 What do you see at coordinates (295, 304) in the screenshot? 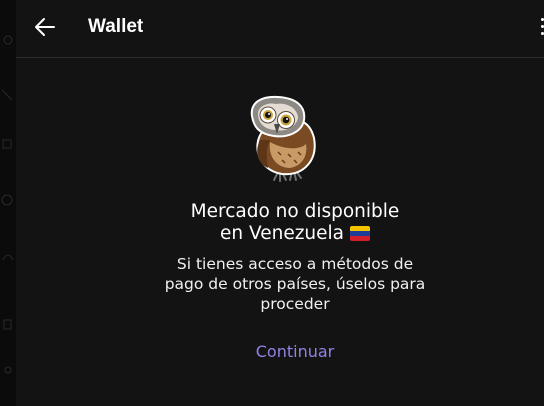
I see `description-line-3: proceder` at bounding box center [295, 304].